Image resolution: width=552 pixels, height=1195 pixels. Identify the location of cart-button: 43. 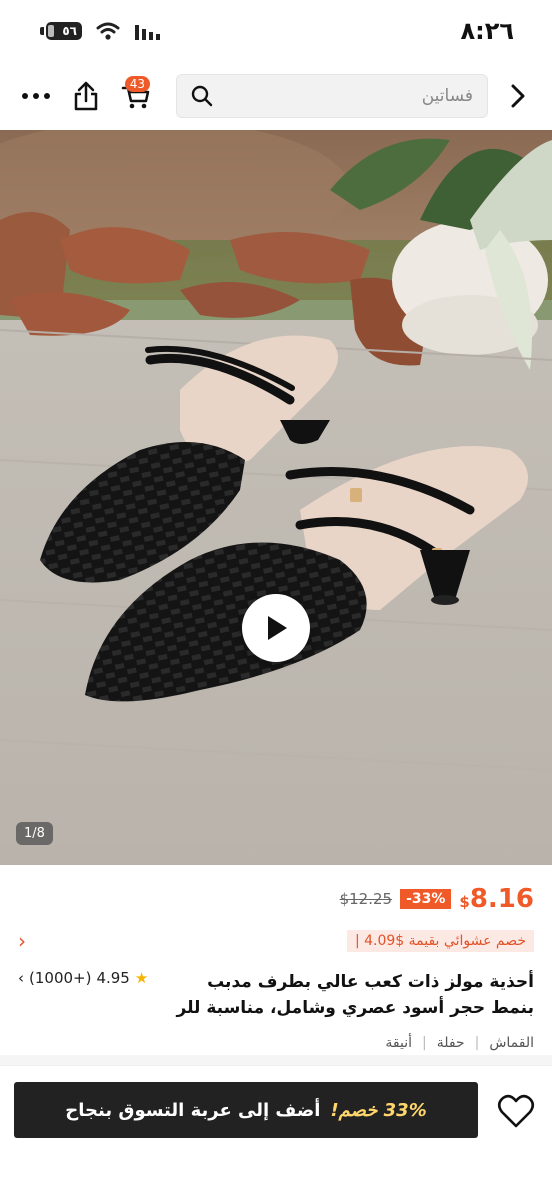
(136, 96).